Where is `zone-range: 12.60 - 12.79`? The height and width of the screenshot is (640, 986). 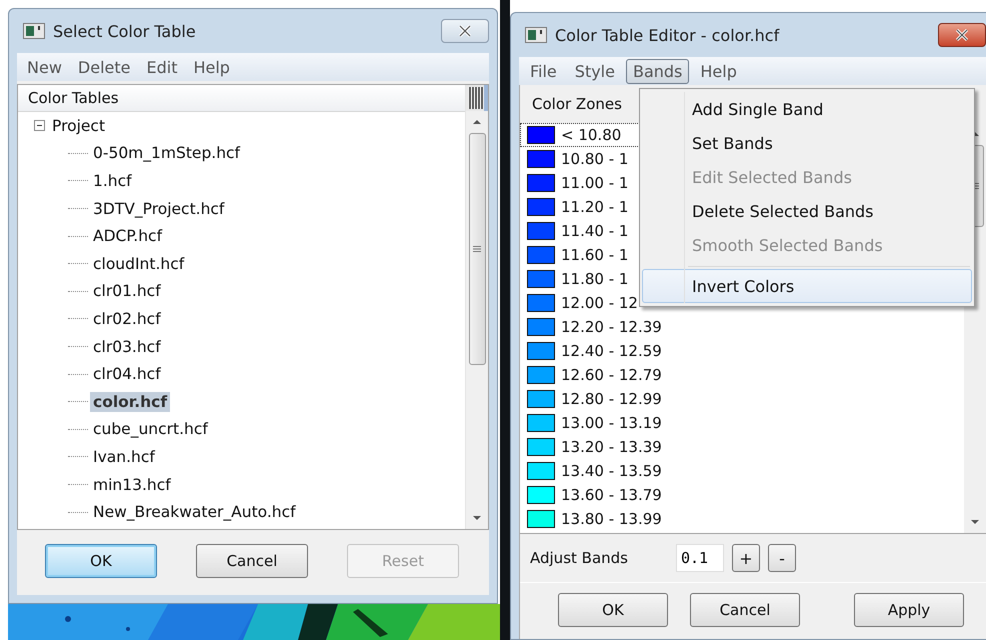
zone-range: 12.60 - 12.79 is located at coordinates (611, 375).